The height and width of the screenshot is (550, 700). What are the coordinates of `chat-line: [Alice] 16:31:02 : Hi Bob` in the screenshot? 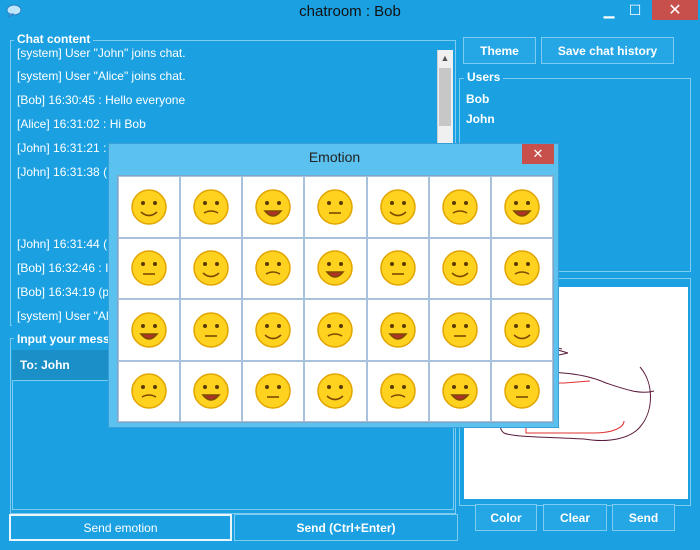 It's located at (81, 124).